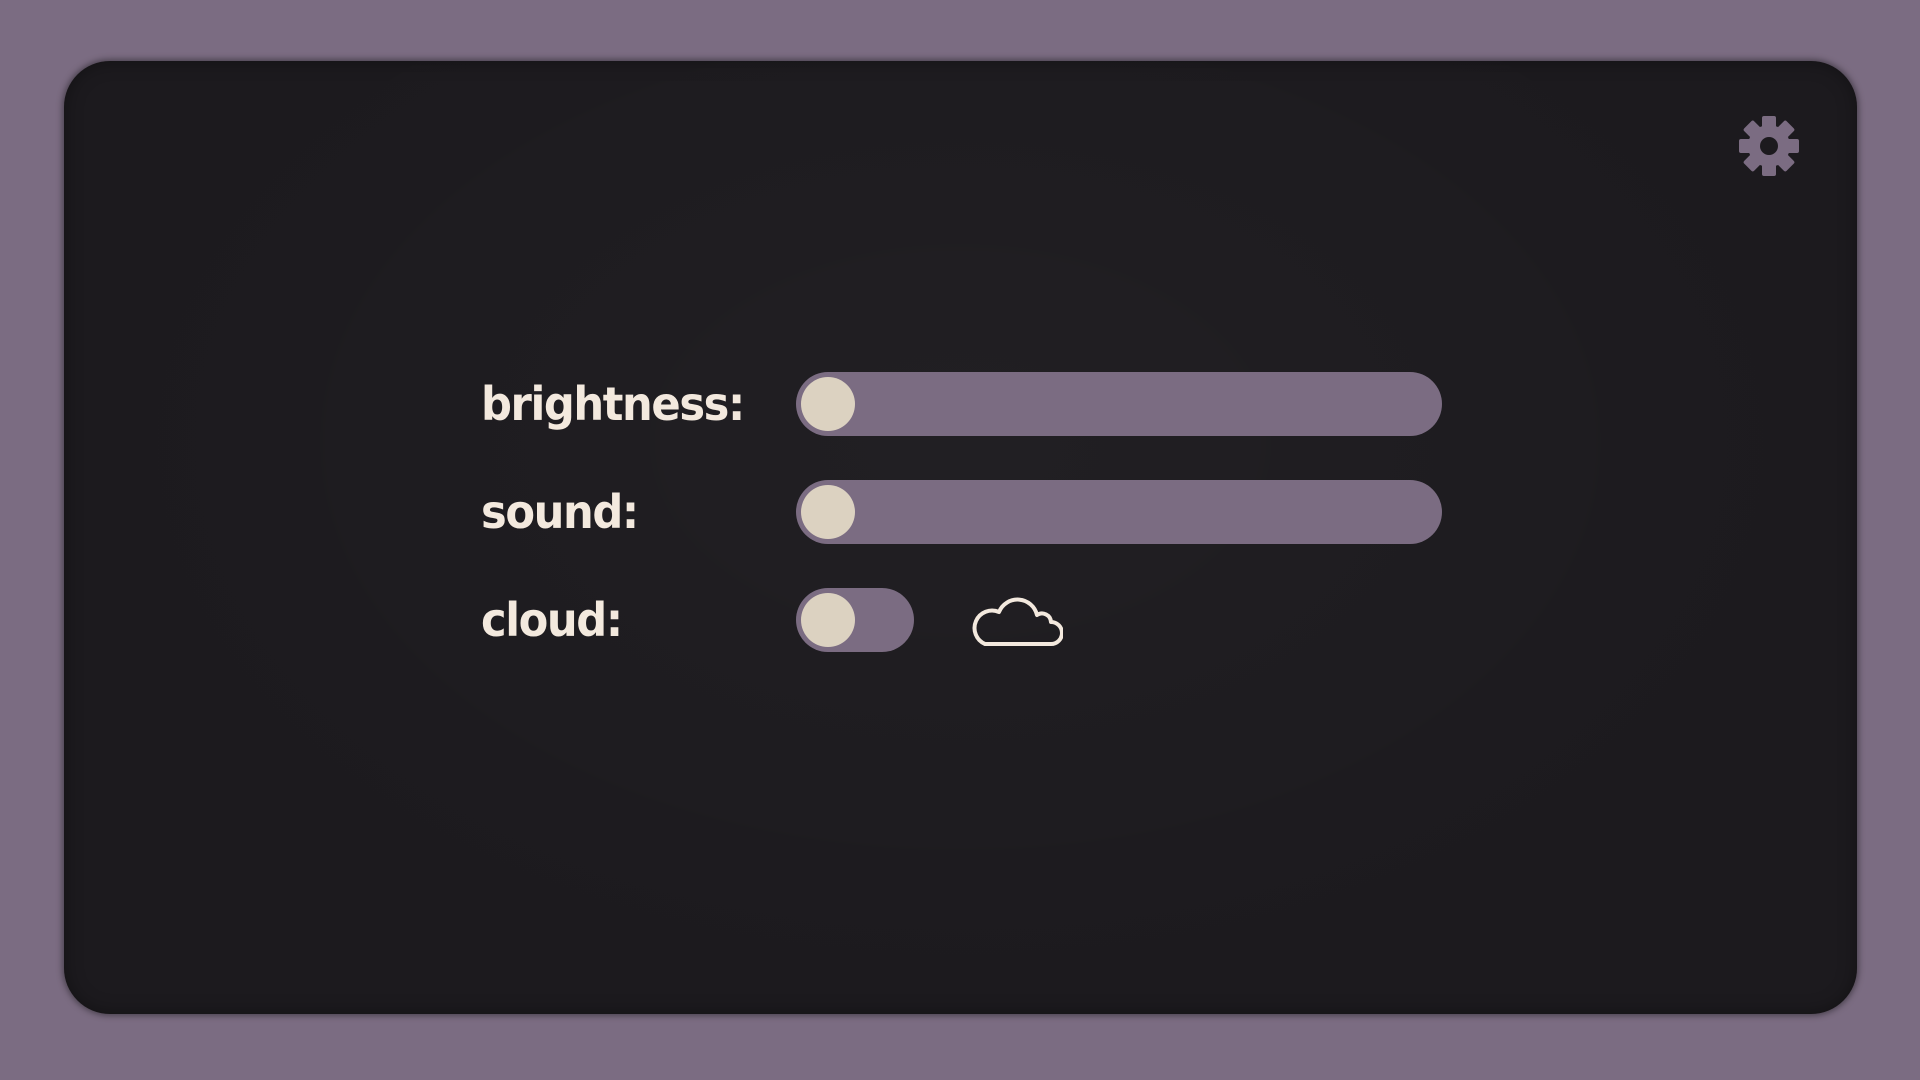 The height and width of the screenshot is (1080, 1920). What do you see at coordinates (828, 404) in the screenshot?
I see `brightness-slider-handle` at bounding box center [828, 404].